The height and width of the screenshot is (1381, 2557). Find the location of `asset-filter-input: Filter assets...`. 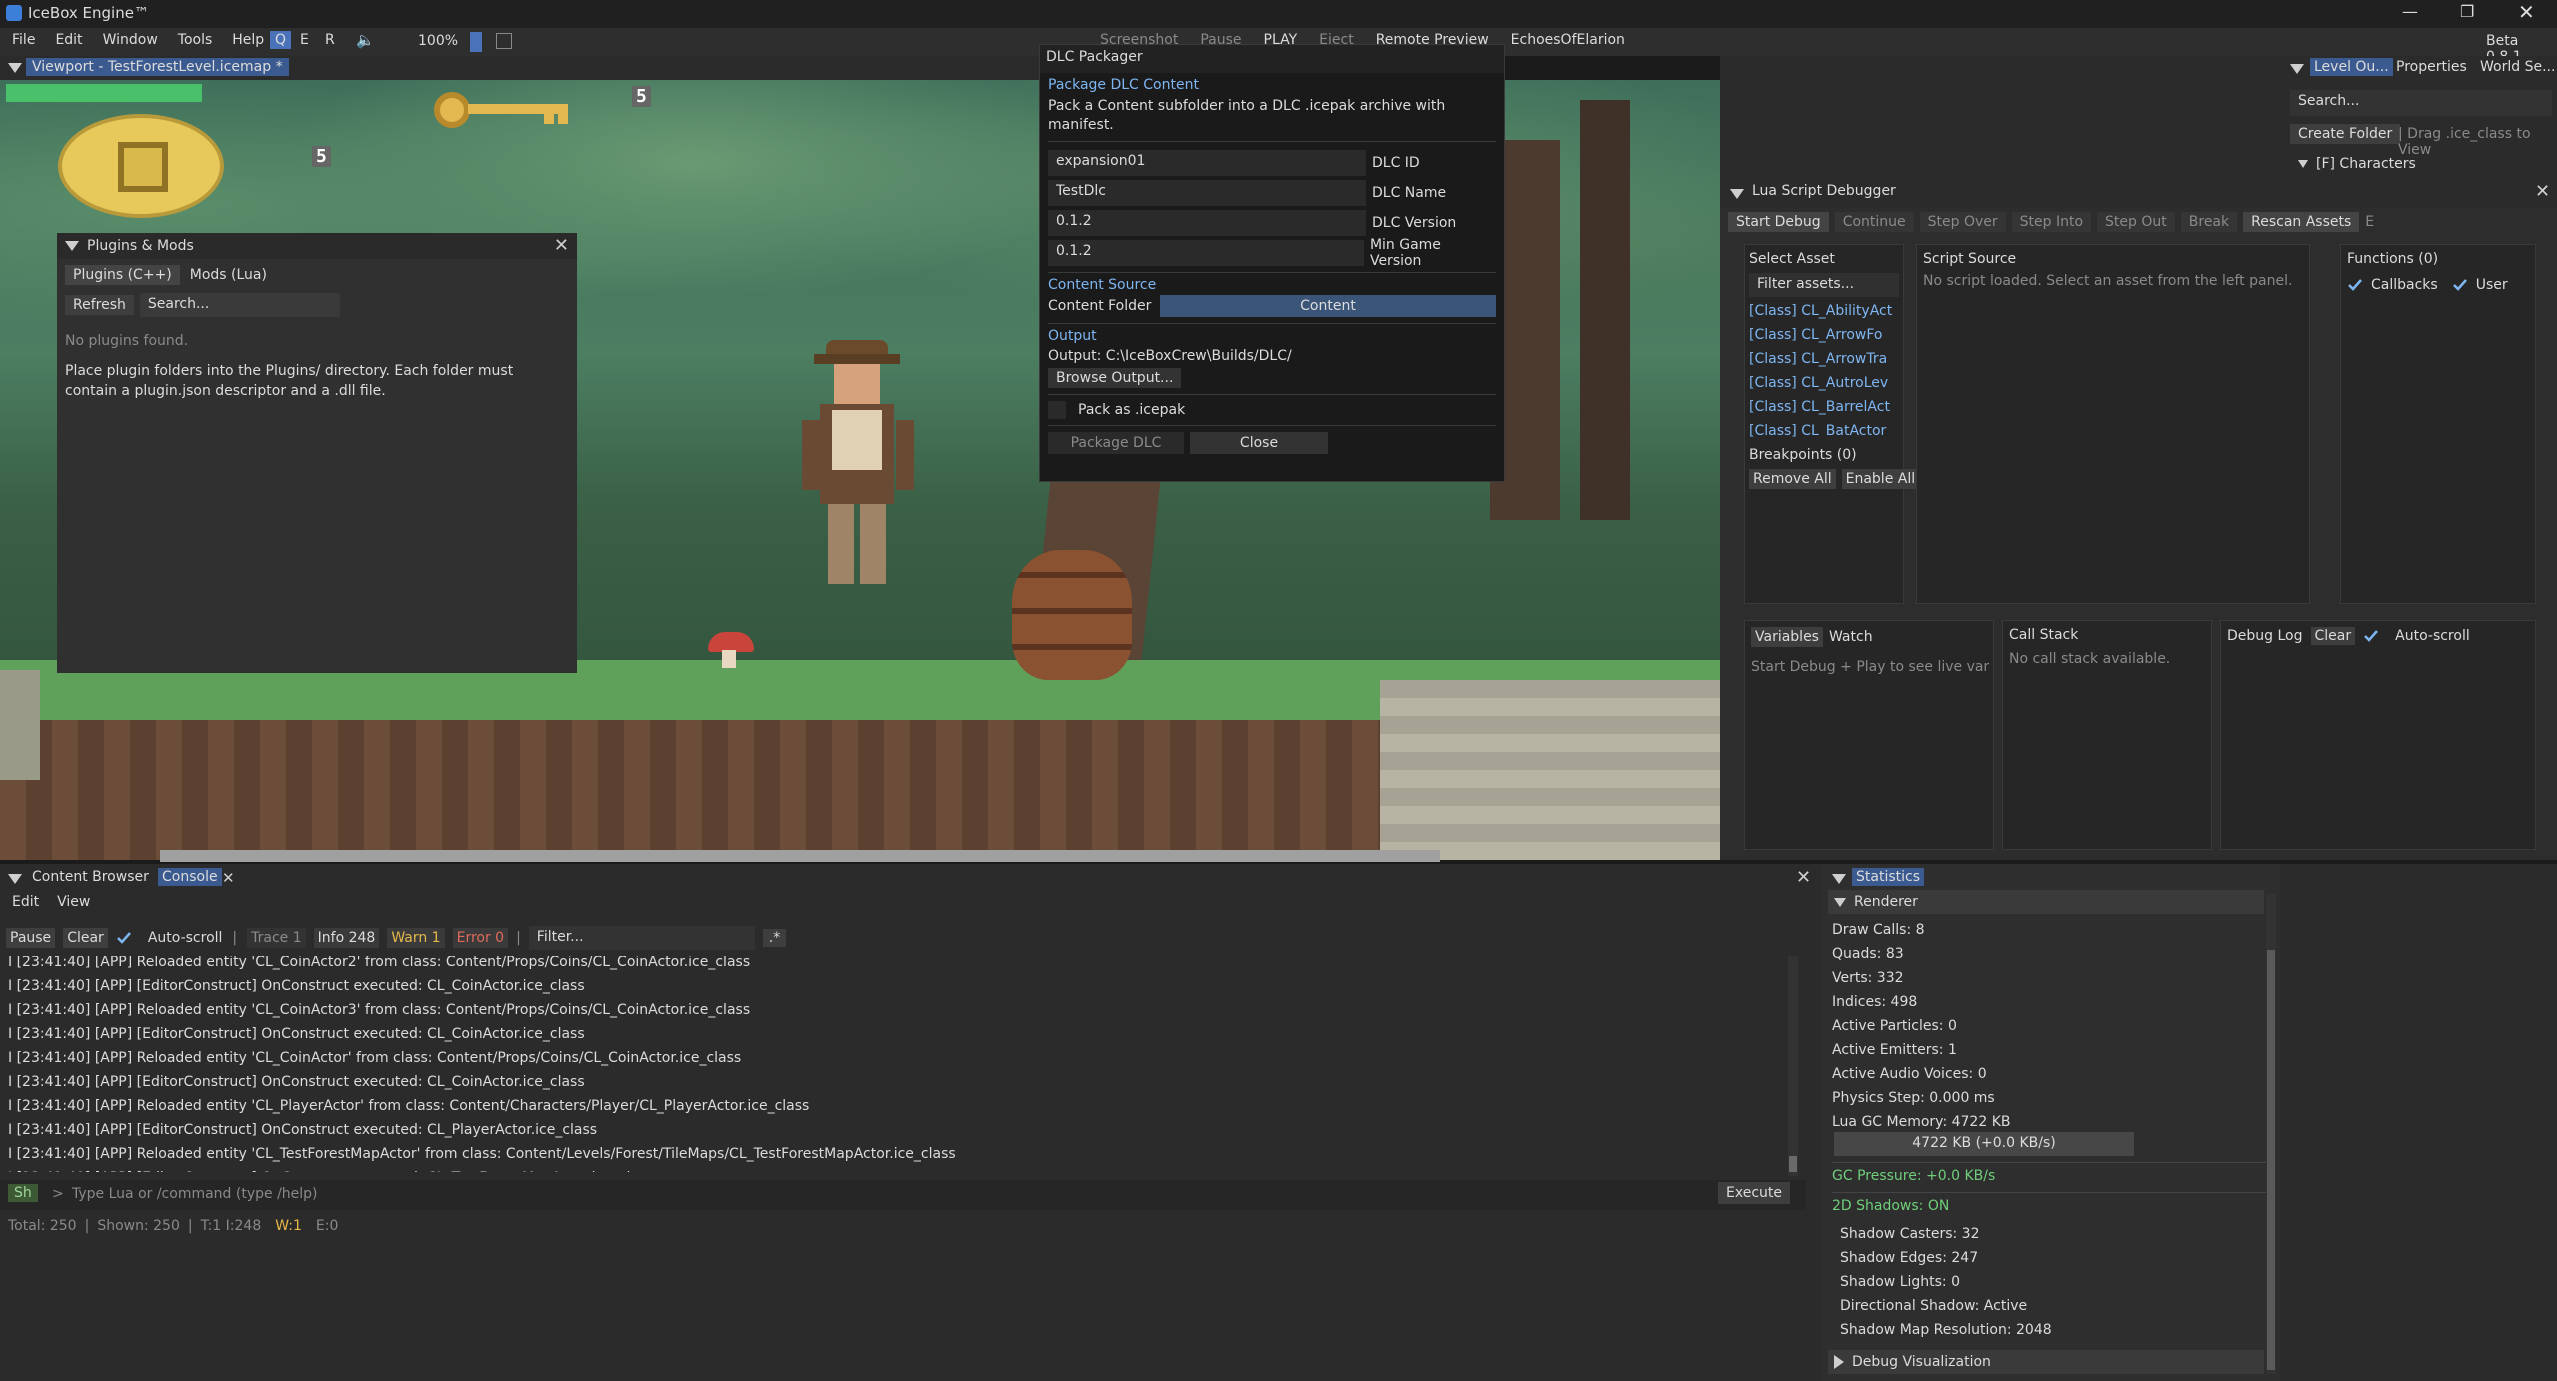

asset-filter-input: Filter assets... is located at coordinates (1824, 285).